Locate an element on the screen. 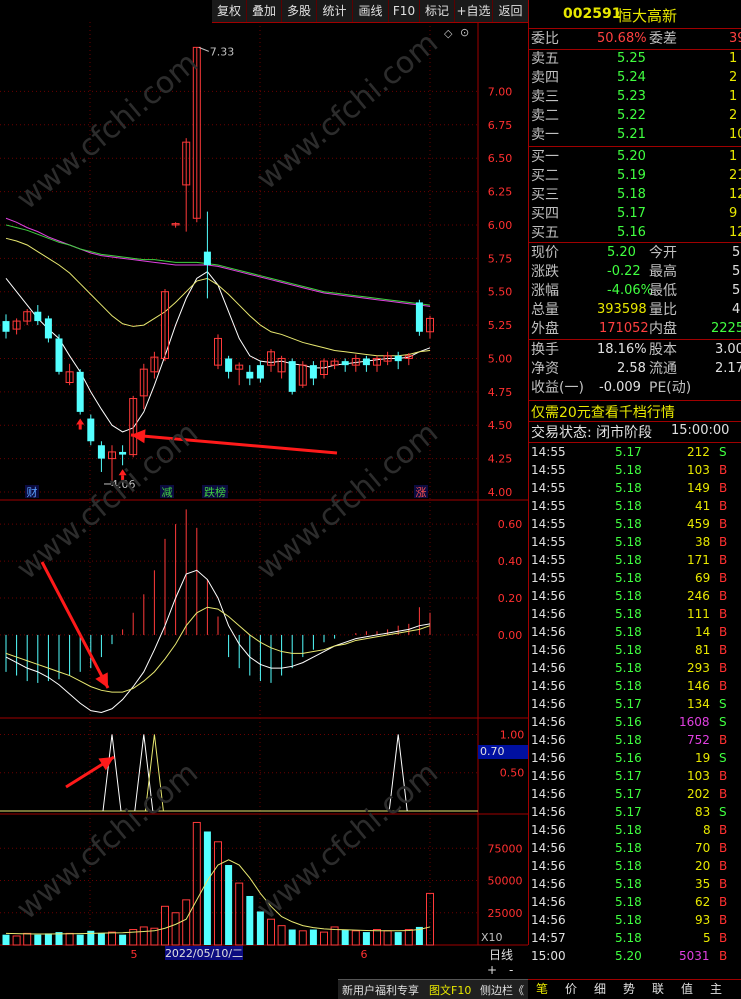 Image resolution: width=741 pixels, height=999 pixels. tick-price: 5.17 is located at coordinates (628, 704).